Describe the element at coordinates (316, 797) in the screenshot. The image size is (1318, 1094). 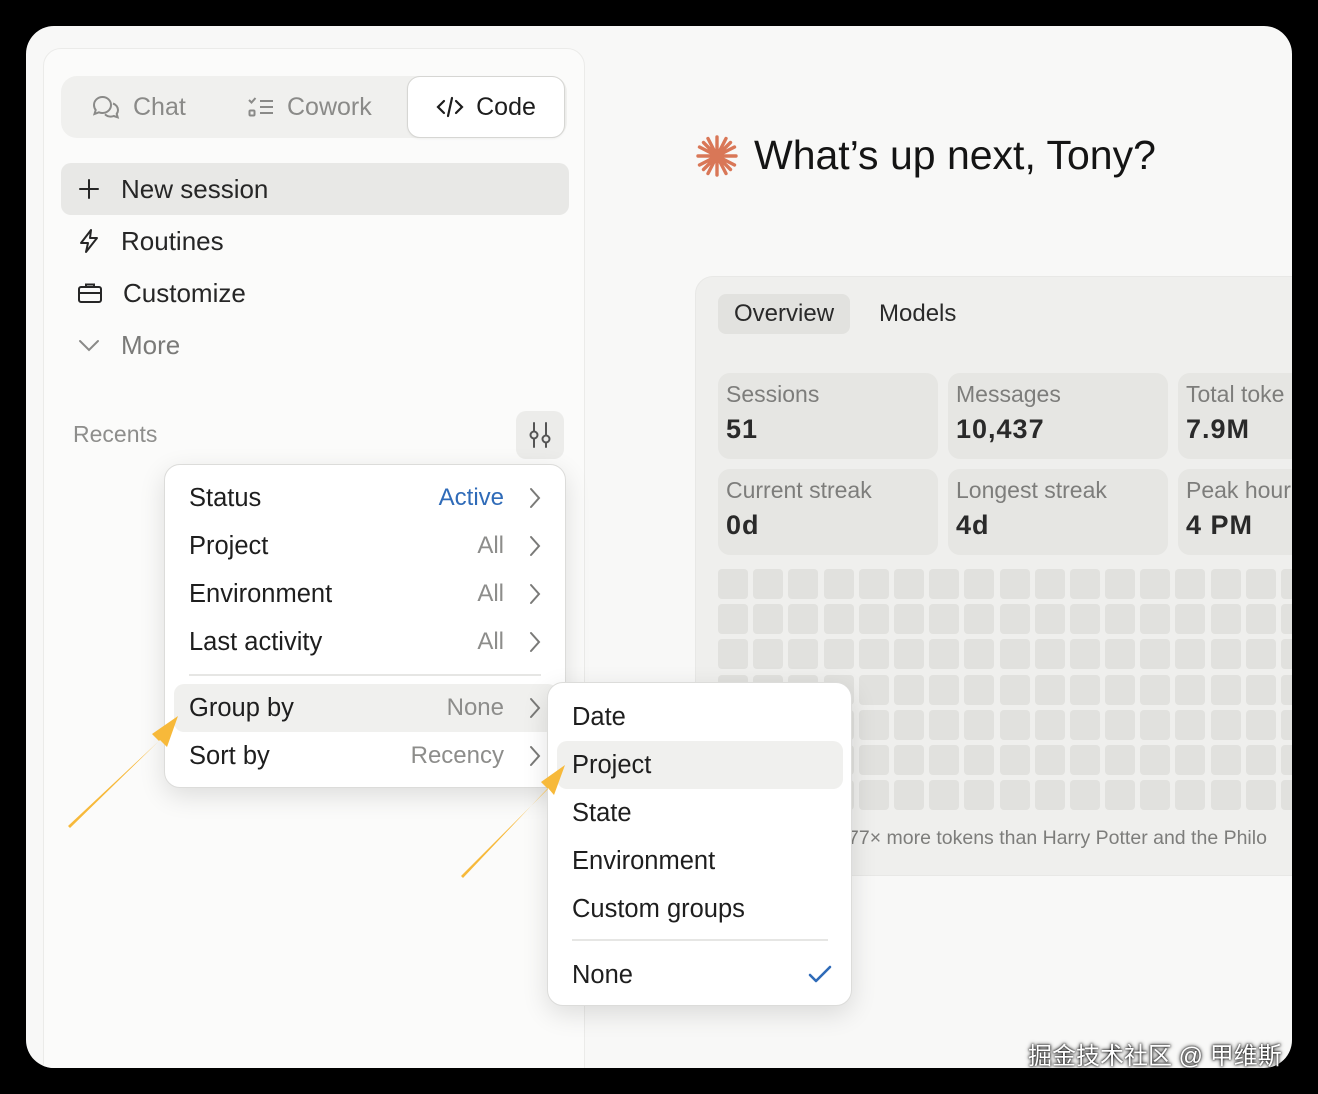
I see `annotation-arrows` at that location.